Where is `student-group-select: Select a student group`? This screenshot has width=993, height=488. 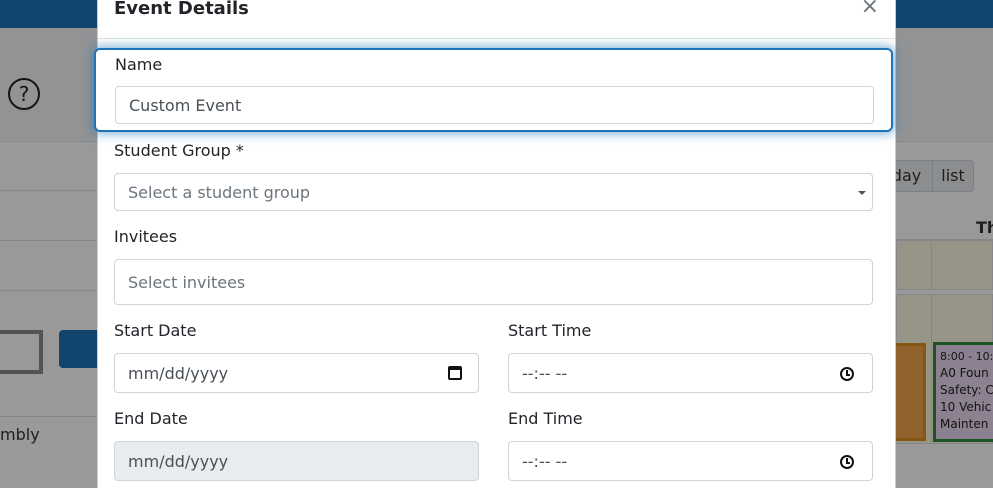 student-group-select: Select a student group is located at coordinates (493, 192).